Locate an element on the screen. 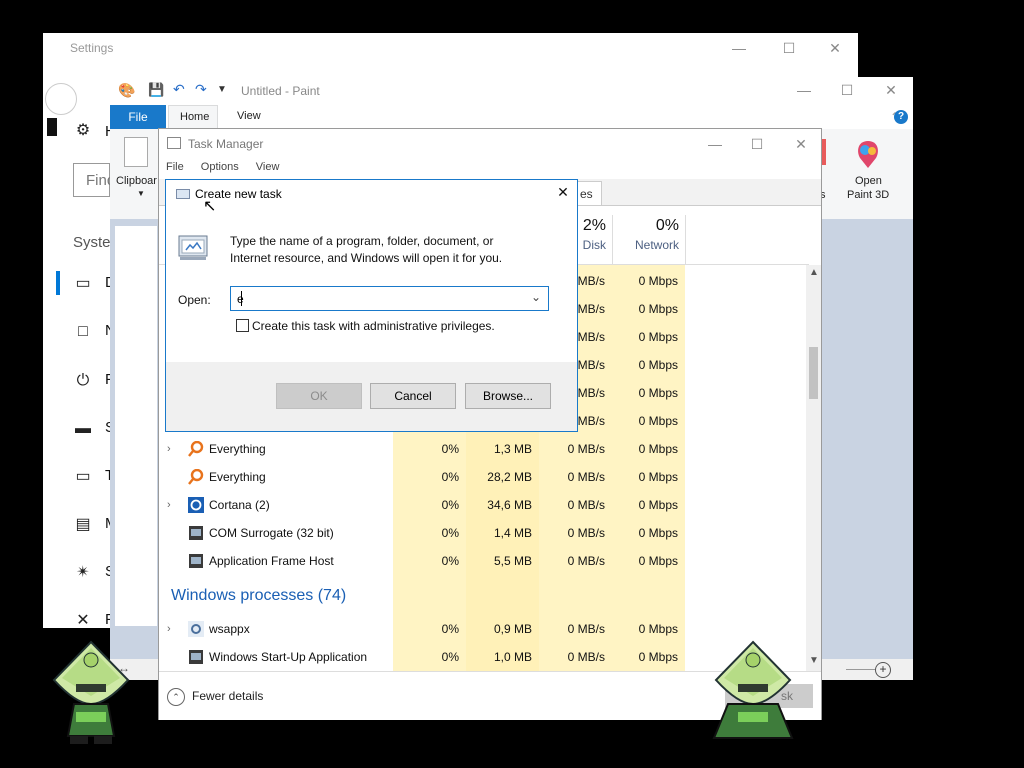 The image size is (1024, 768). mouse-cursor-icon: ↖ is located at coordinates (210, 206).